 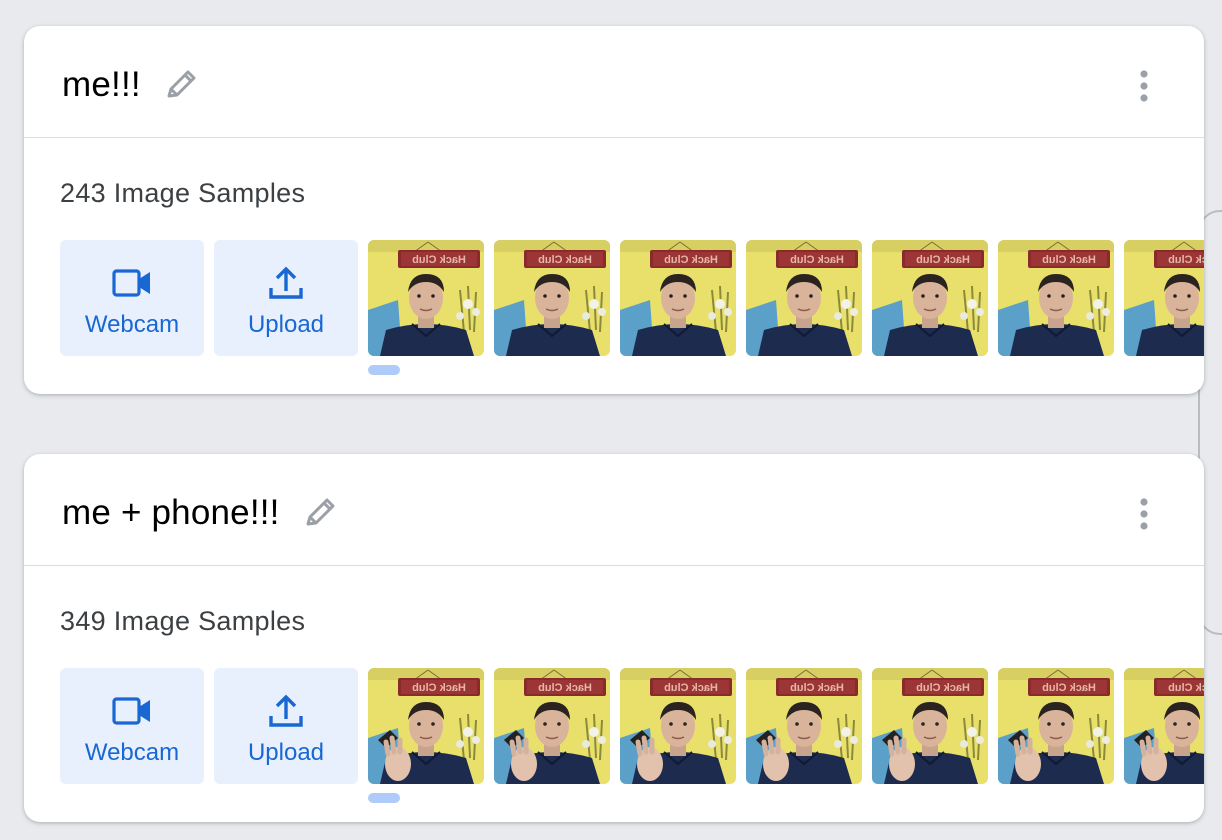 What do you see at coordinates (614, 82) in the screenshot?
I see `class-card-header: me!!!` at bounding box center [614, 82].